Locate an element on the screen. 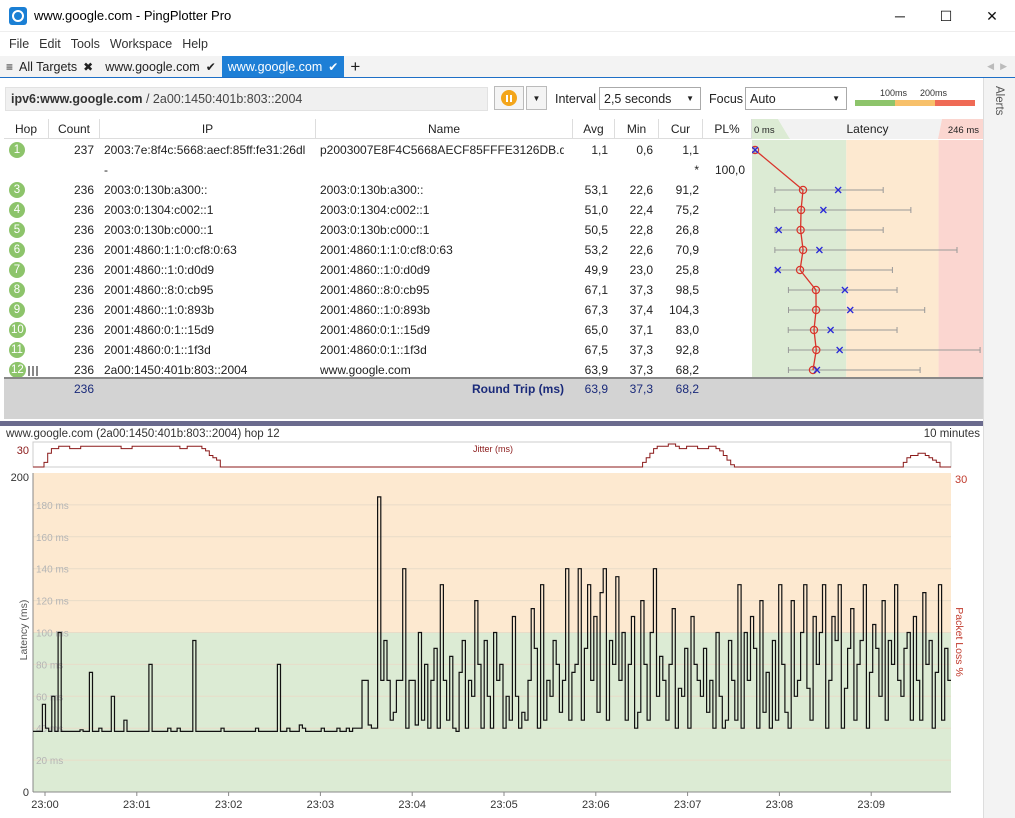 The image size is (1015, 818). tab-all-targets: ≡ All Targets ✖ is located at coordinates (49, 66).